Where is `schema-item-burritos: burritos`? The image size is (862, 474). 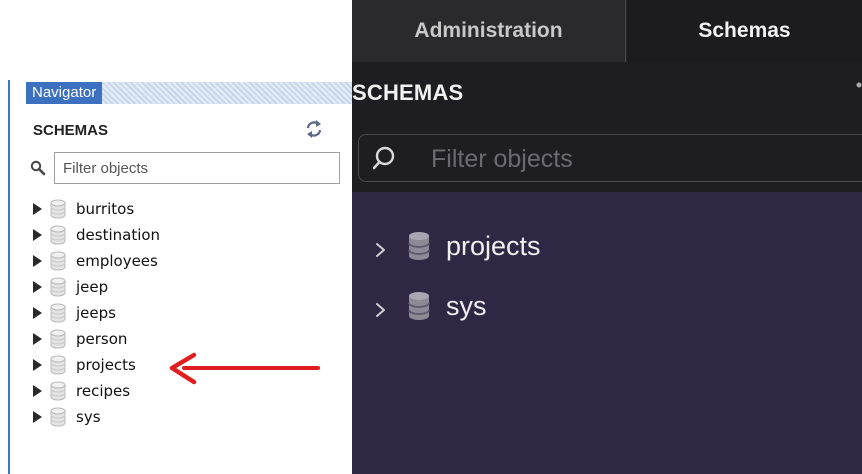 schema-item-burritos: burritos is located at coordinates (96, 209).